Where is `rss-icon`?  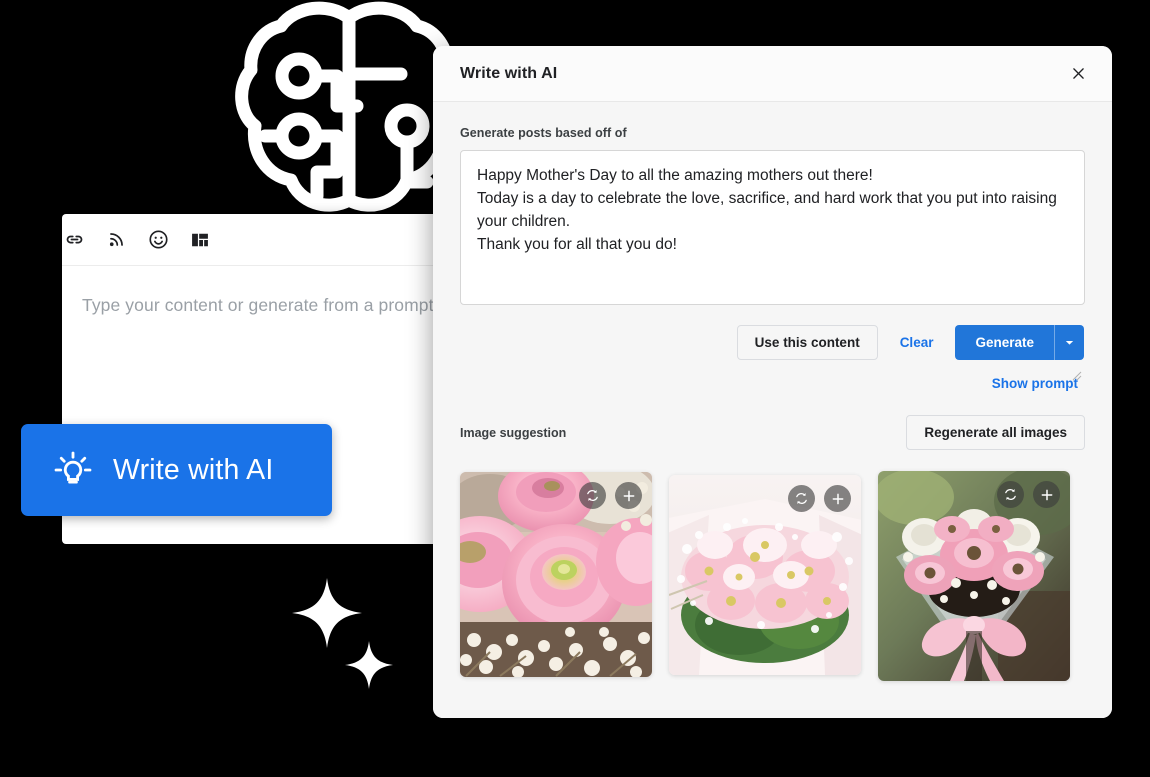 rss-icon is located at coordinates (116, 240).